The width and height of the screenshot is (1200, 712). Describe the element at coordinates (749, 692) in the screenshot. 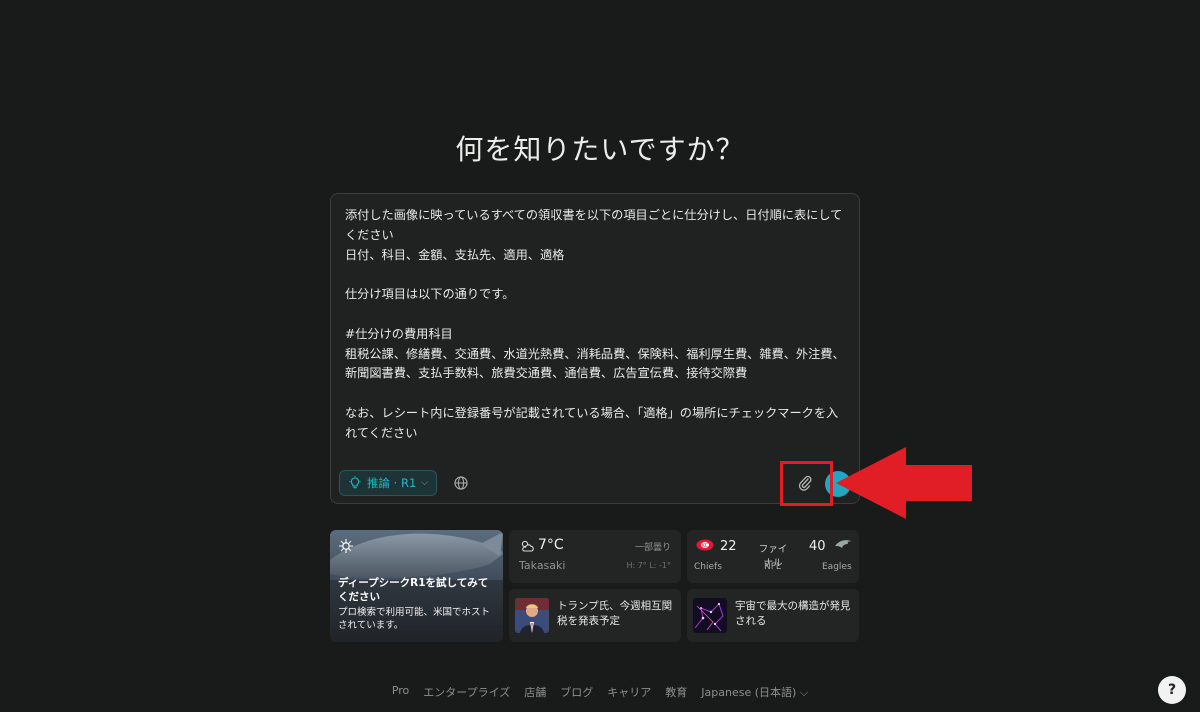

I see `language-label: Japanese (日本語)` at that location.